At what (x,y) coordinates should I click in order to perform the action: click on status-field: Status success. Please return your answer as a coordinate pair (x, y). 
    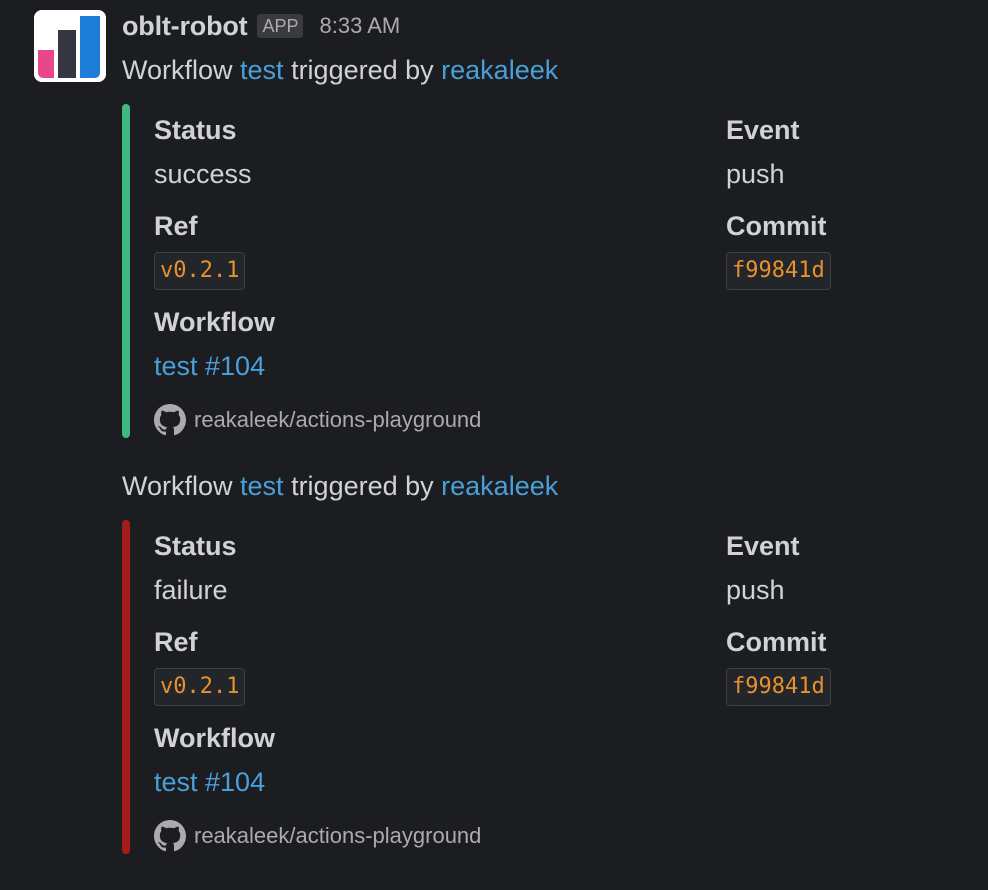
    Looking at the image, I should click on (203, 152).